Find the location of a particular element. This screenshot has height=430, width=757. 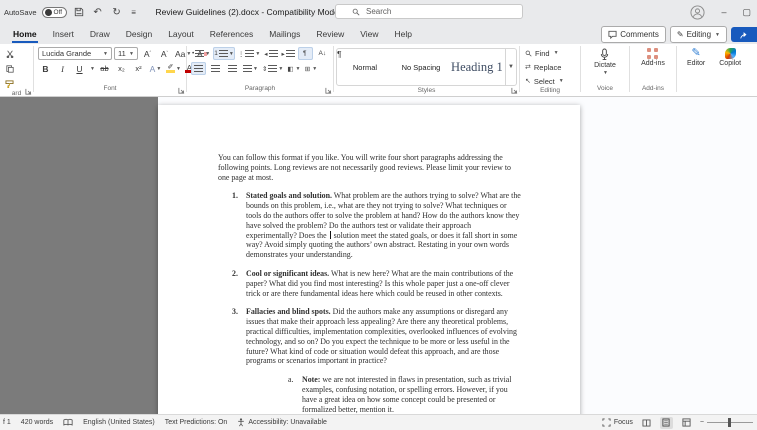

multilevel-list-button: ⋮ ▼ is located at coordinates (249, 53).